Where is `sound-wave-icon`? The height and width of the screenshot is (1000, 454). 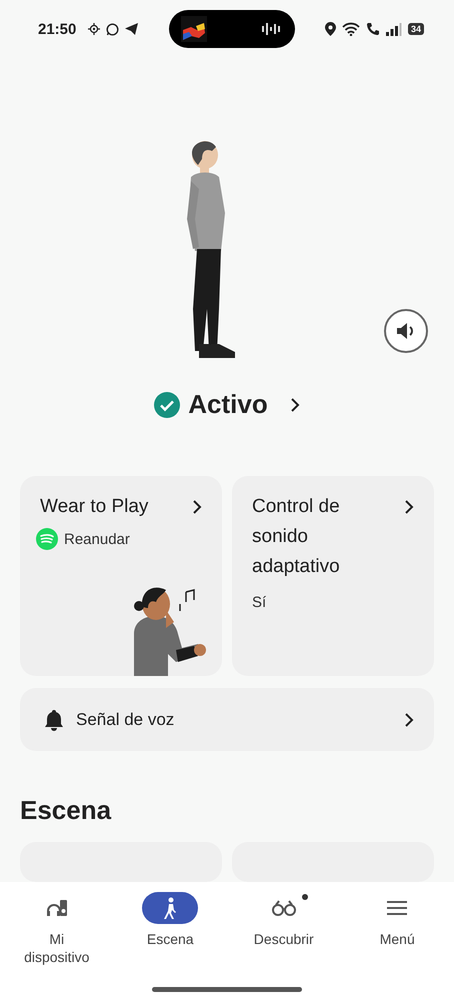 sound-wave-icon is located at coordinates (271, 29).